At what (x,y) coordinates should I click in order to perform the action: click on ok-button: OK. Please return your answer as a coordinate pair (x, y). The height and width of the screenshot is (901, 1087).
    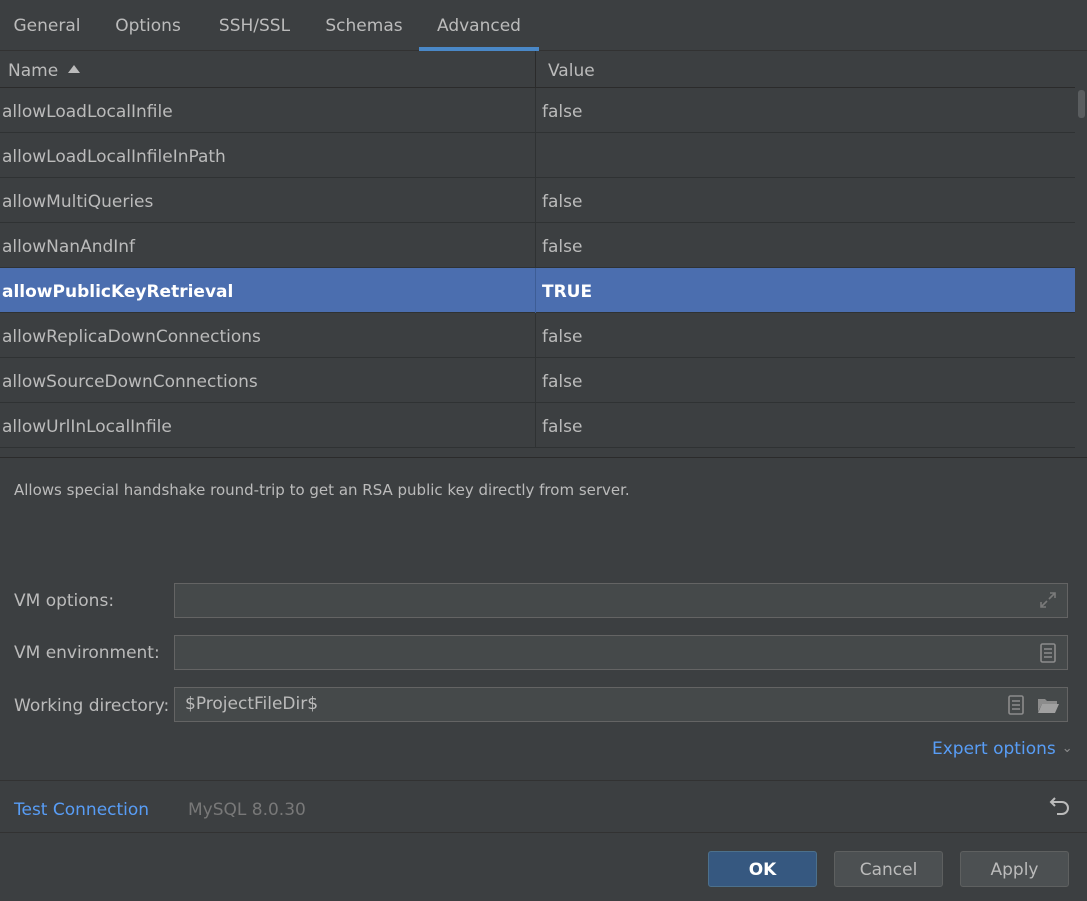
    Looking at the image, I should click on (762, 869).